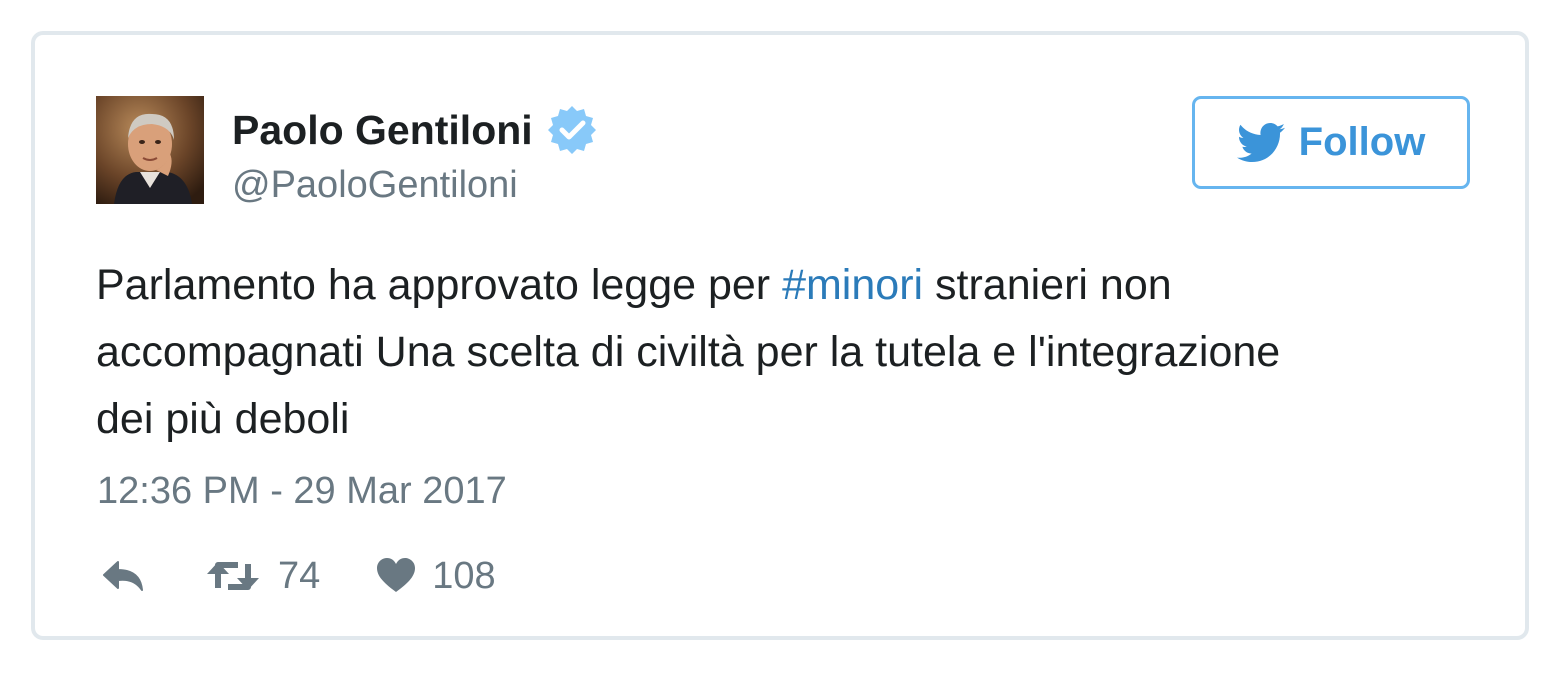 The width and height of the screenshot is (1566, 675). Describe the element at coordinates (375, 185) in the screenshot. I see `author-handle: @PaoloGentiloni` at that location.